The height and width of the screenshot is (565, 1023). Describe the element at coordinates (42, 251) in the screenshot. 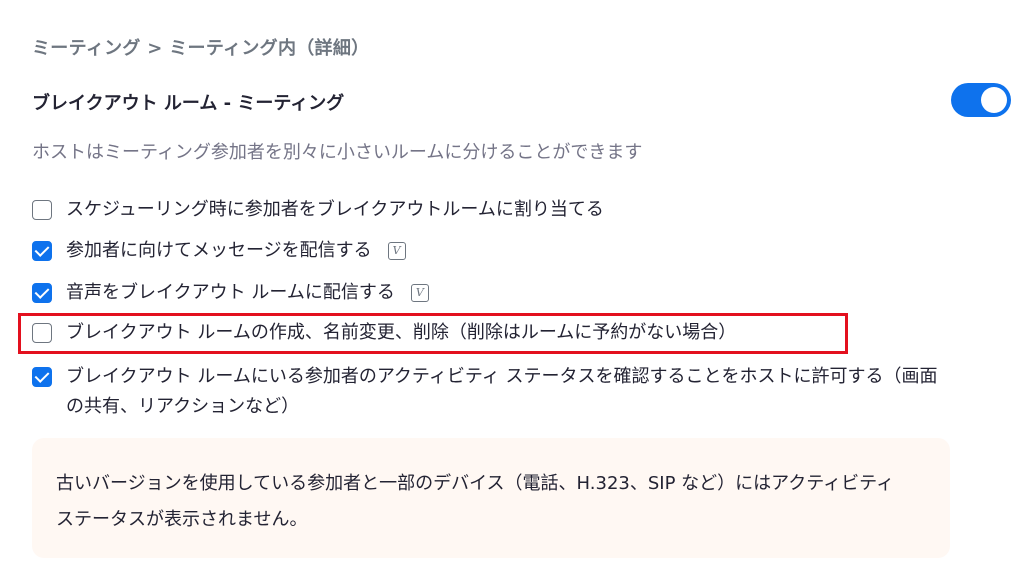

I see `checkbox-broadcast-message` at that location.